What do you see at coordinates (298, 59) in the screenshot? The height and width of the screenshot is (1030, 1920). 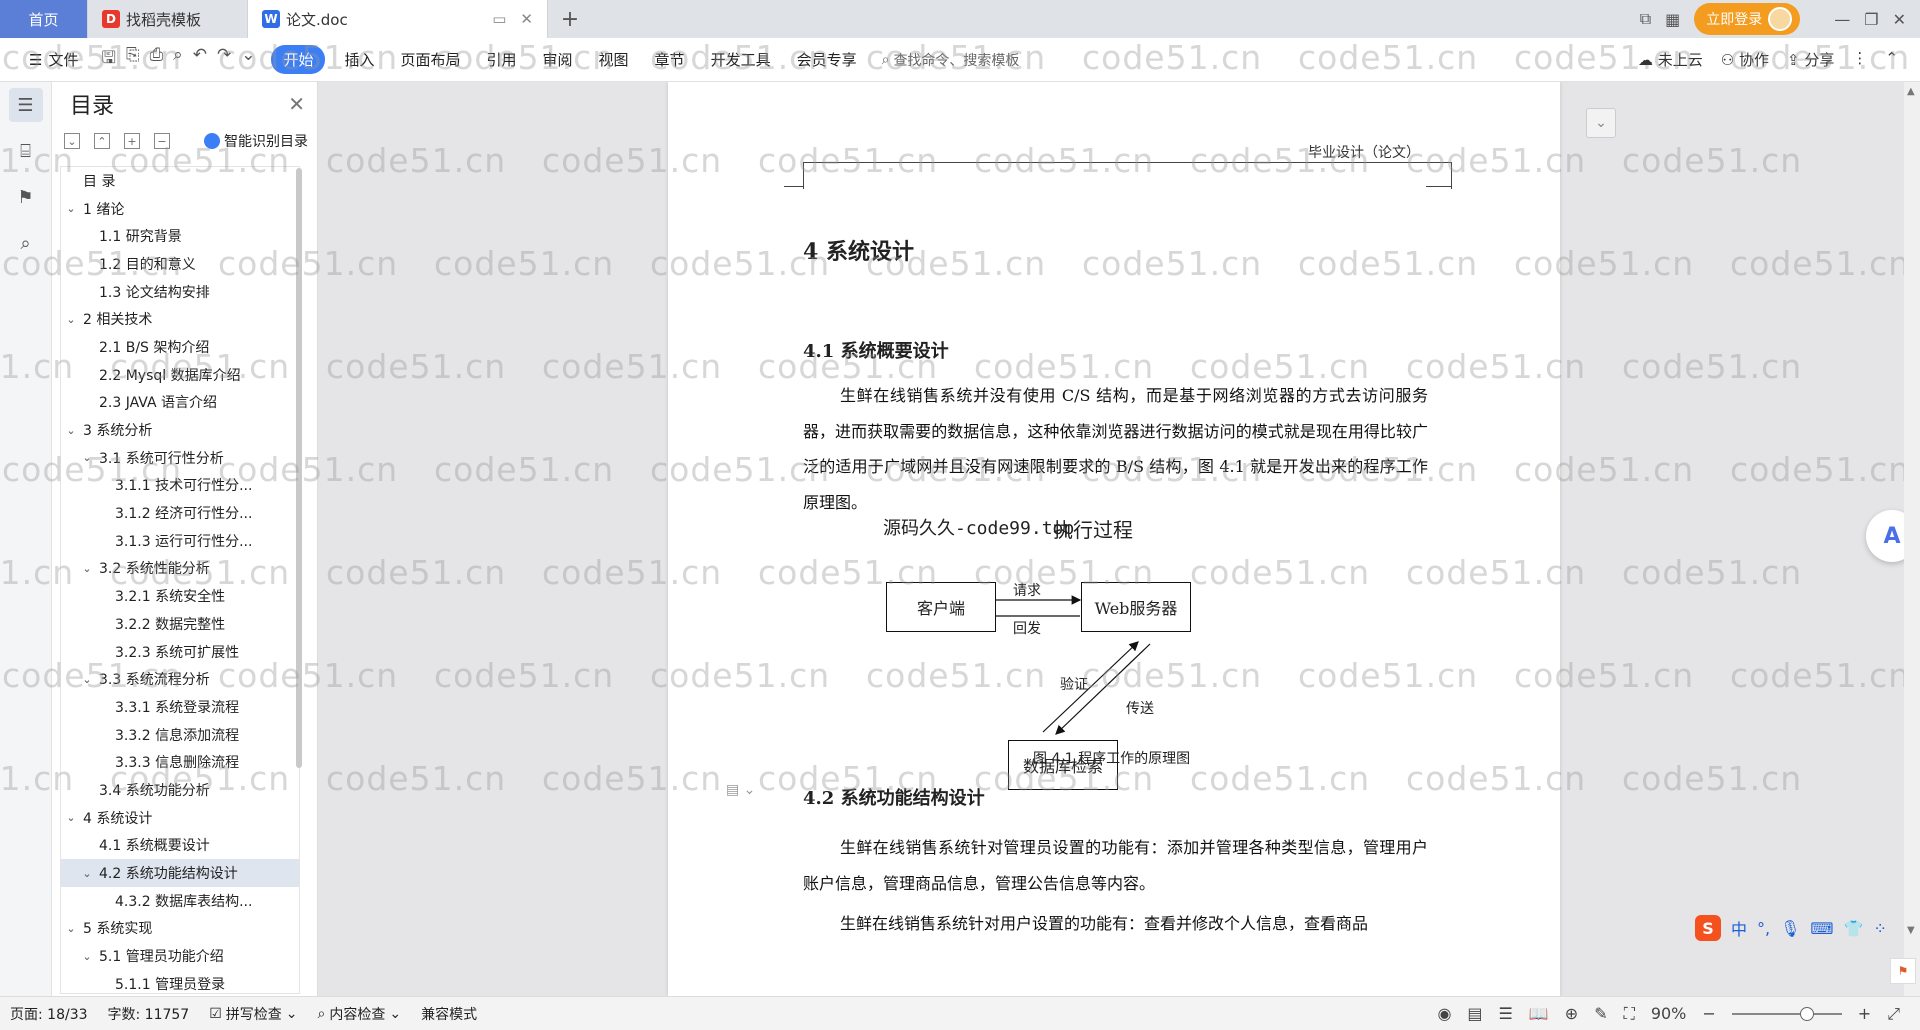 I see `tab-start: 开始` at bounding box center [298, 59].